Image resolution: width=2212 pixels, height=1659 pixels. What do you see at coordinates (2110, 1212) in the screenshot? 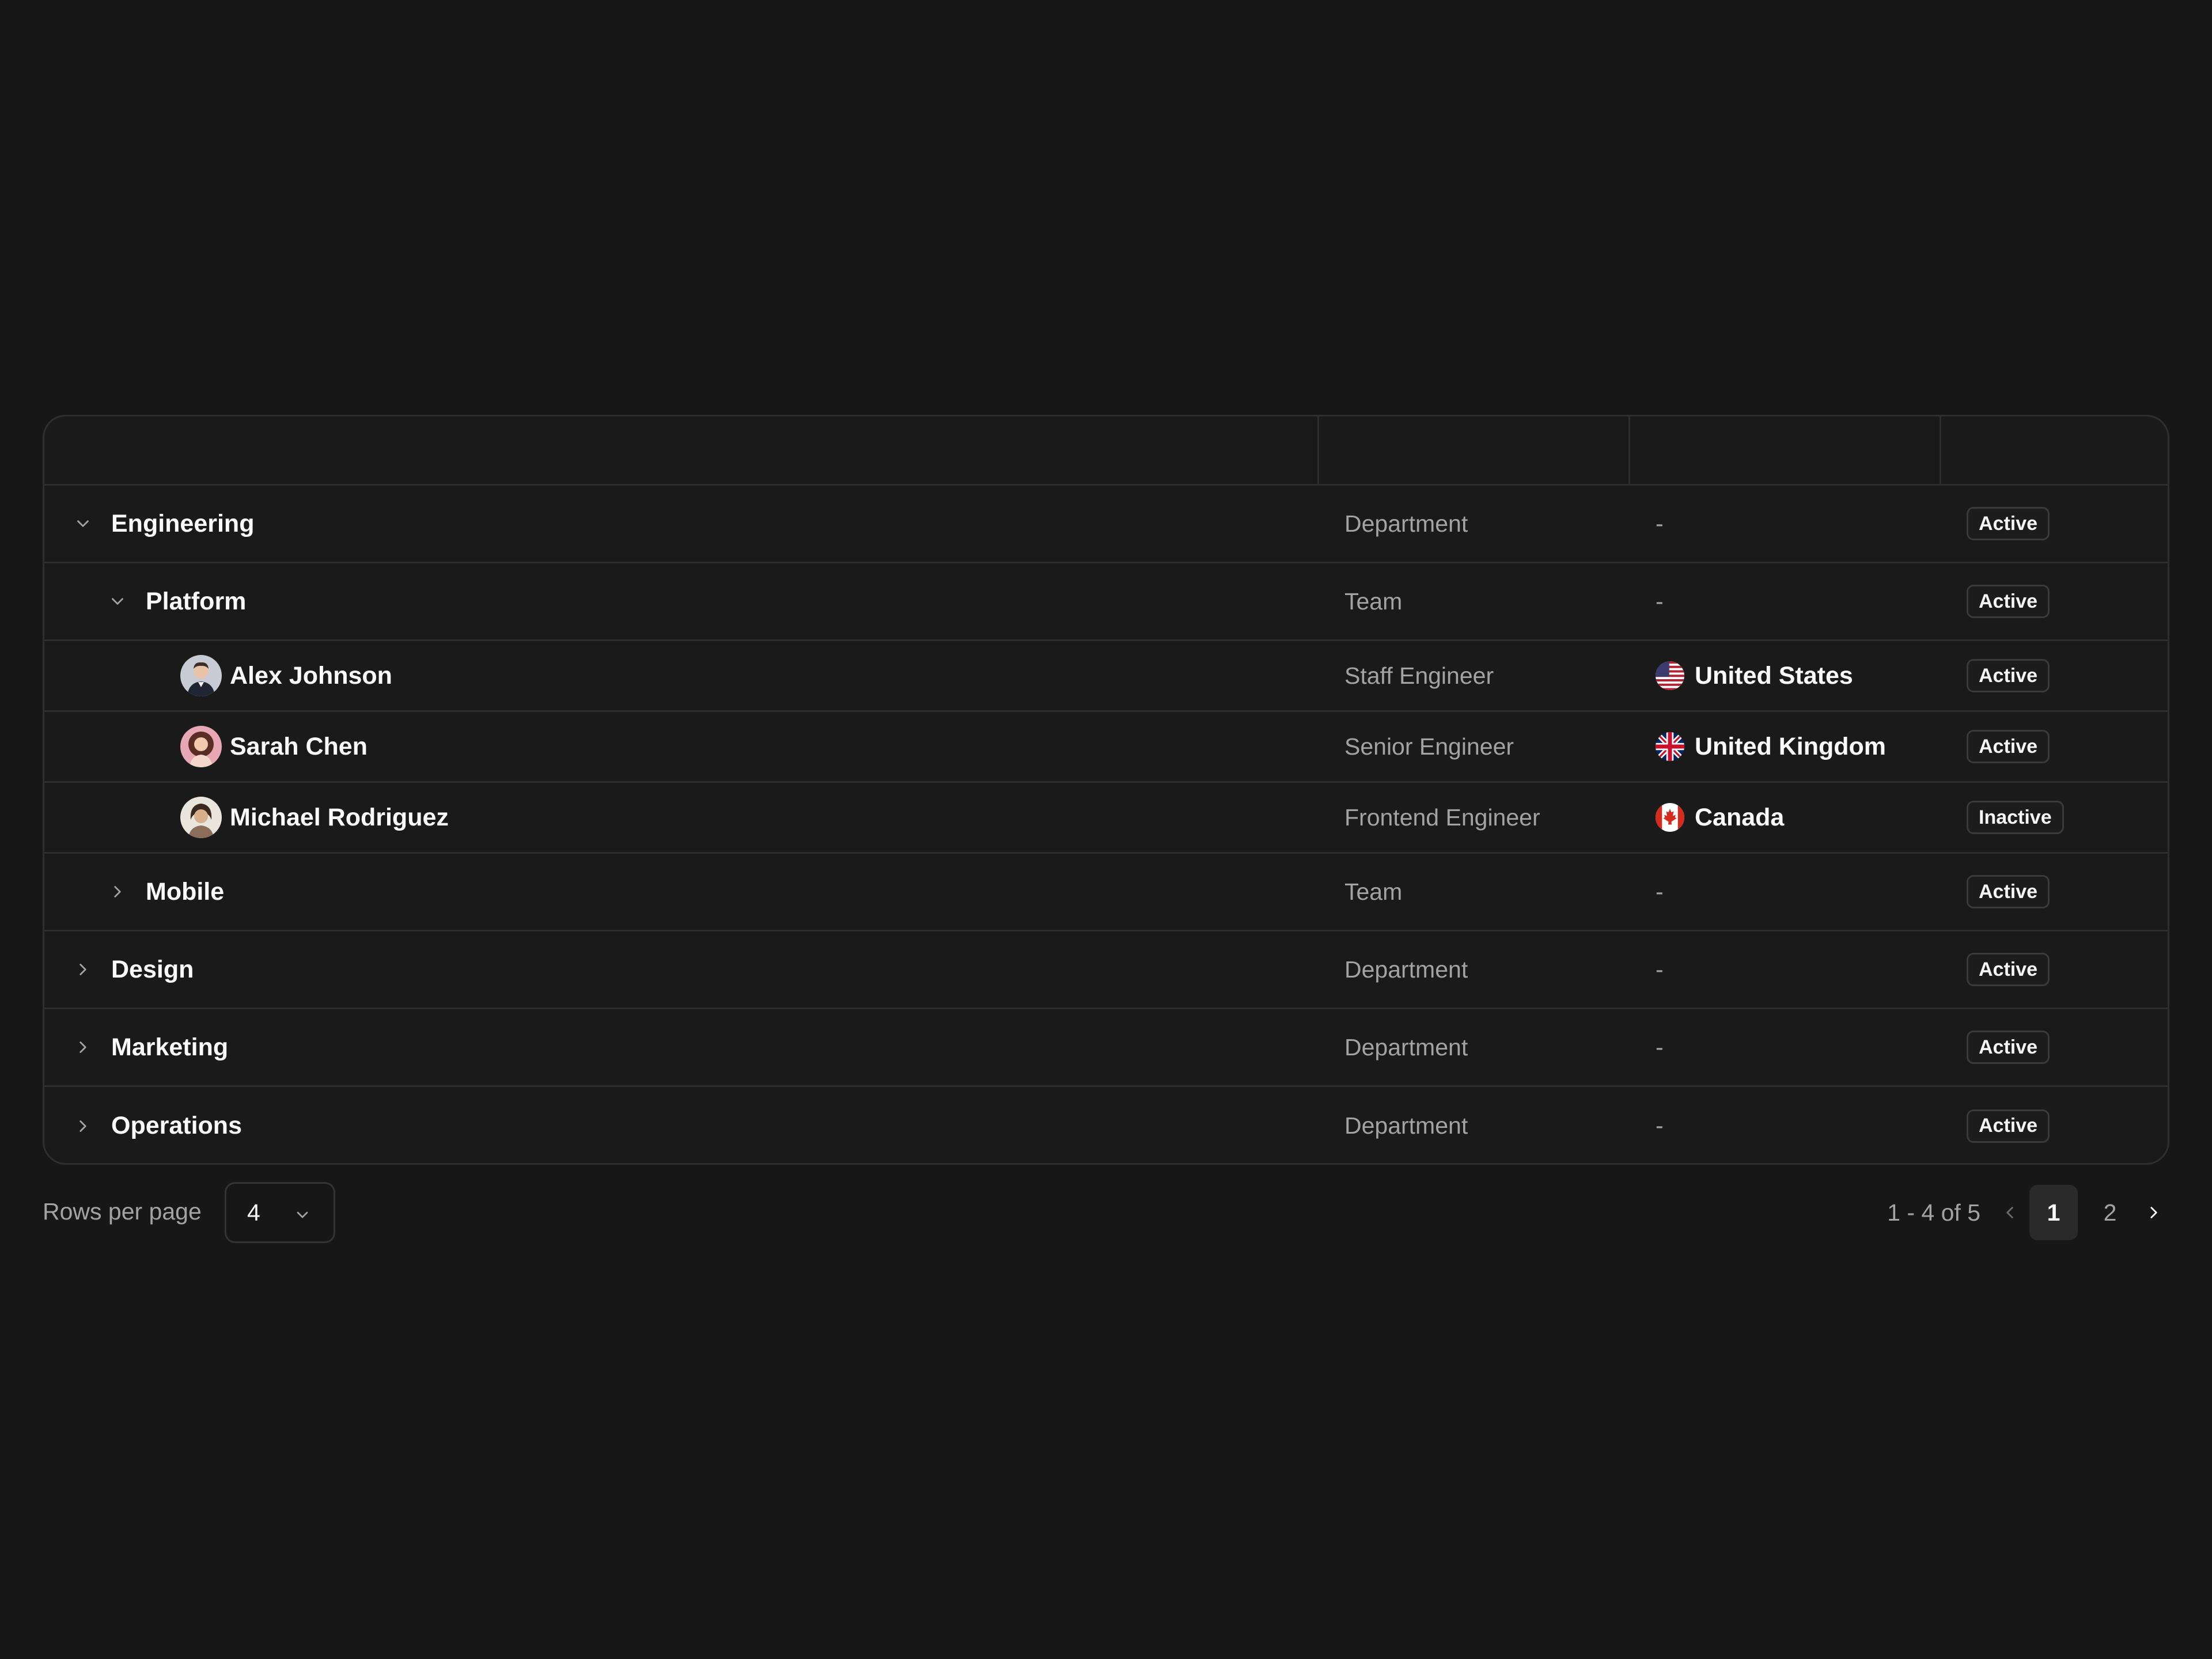
I see `page-button-2: 2` at bounding box center [2110, 1212].